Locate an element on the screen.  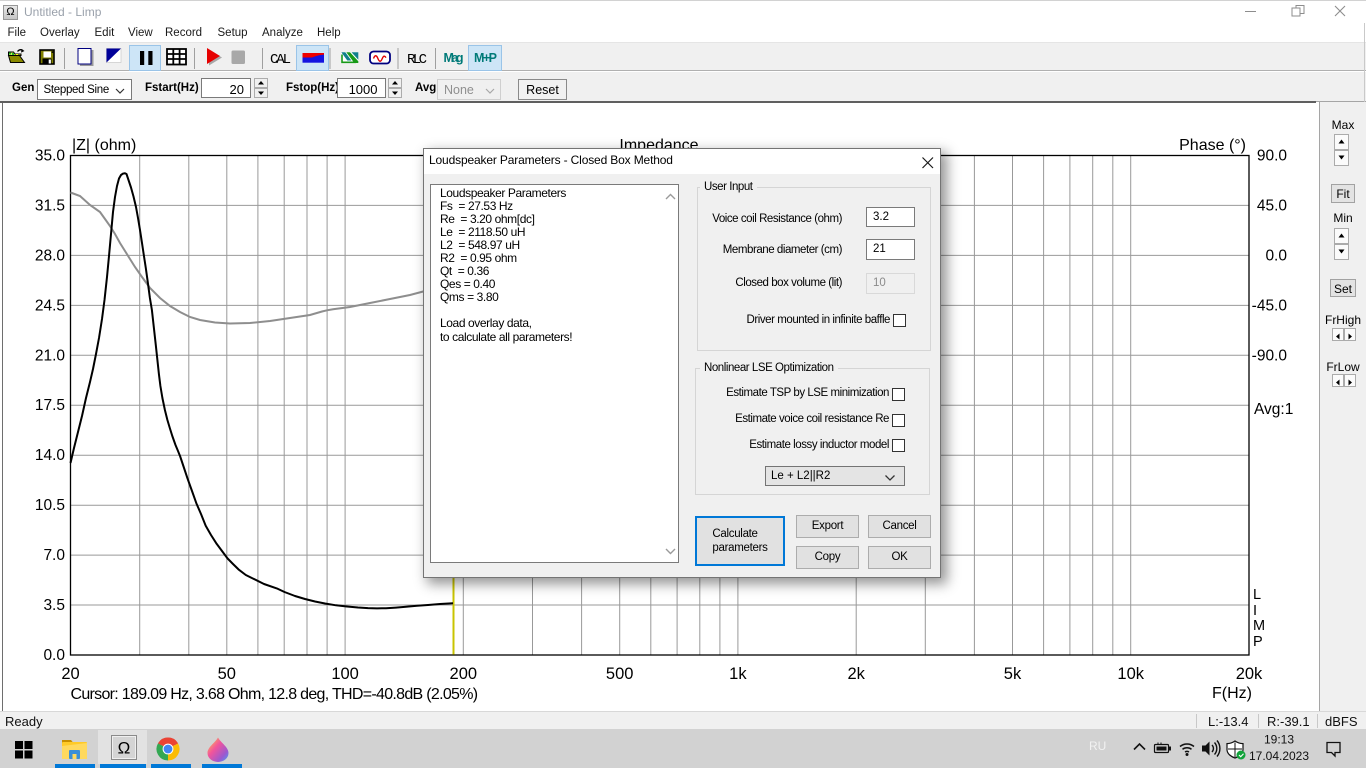
svg-text: 35.0 is located at coordinates (50, 156).